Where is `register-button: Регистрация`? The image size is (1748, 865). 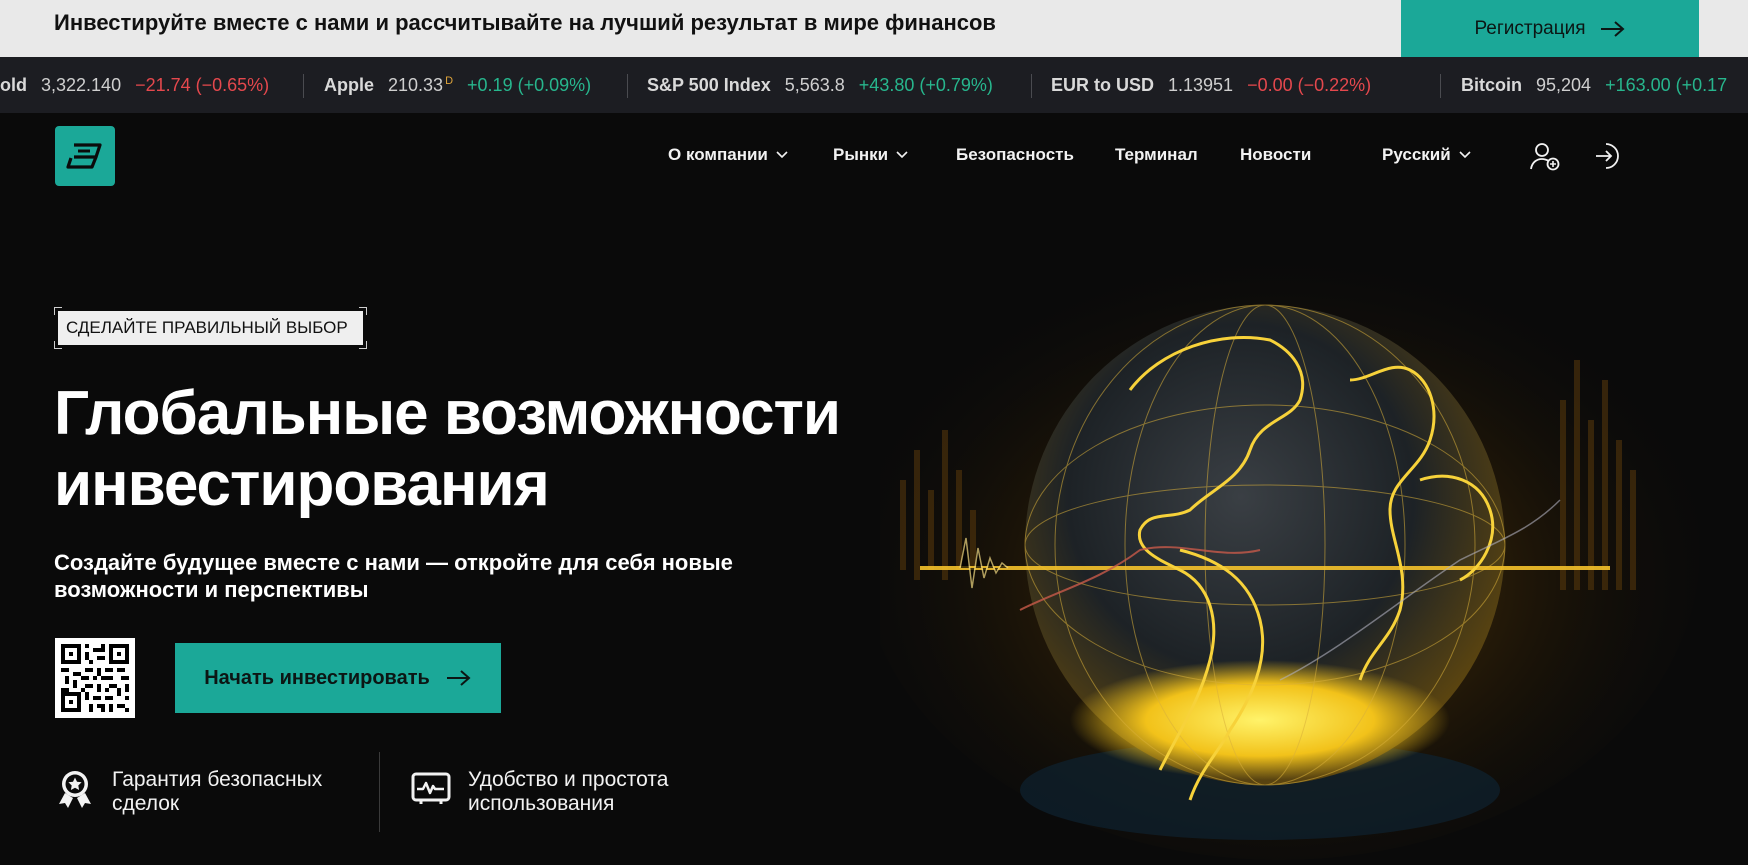 register-button: Регистрация is located at coordinates (1550, 28).